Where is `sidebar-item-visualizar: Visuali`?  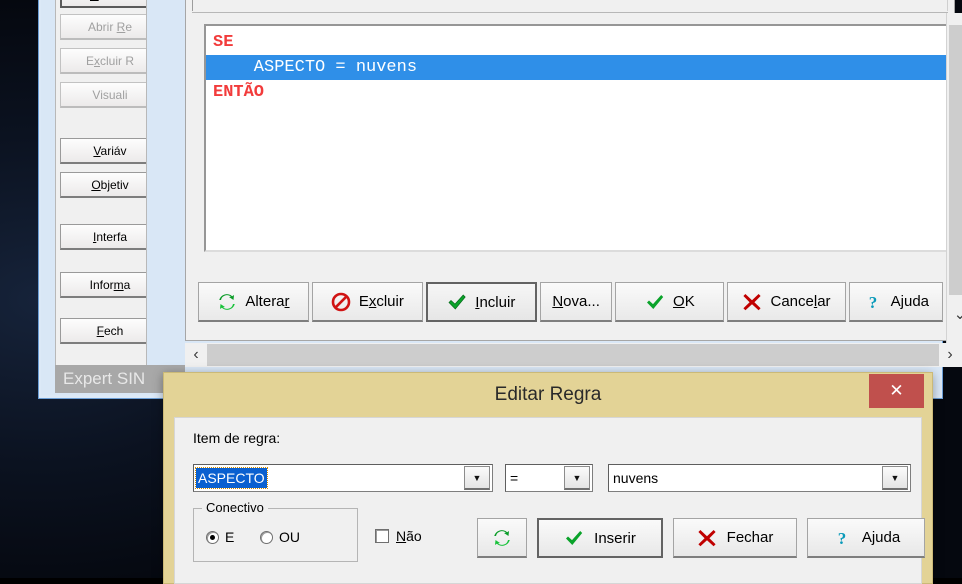
sidebar-item-visualizar: Visuali is located at coordinates (103, 95).